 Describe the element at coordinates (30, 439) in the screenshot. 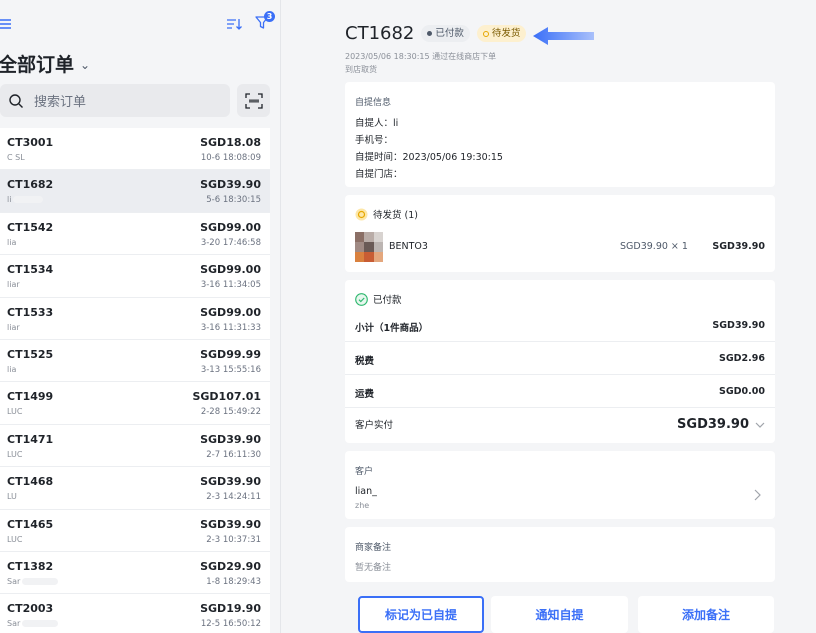

I see `order-code: CT1471` at that location.